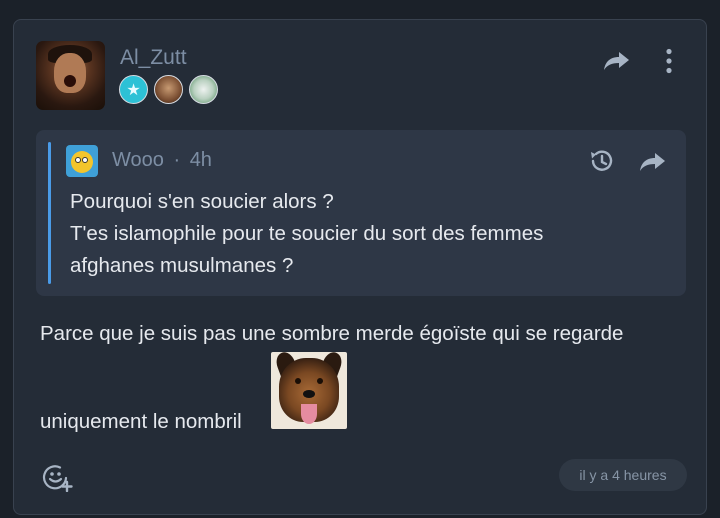 This screenshot has height=518, width=720. I want to click on quoted-author-name: Wooo, so click(138, 160).